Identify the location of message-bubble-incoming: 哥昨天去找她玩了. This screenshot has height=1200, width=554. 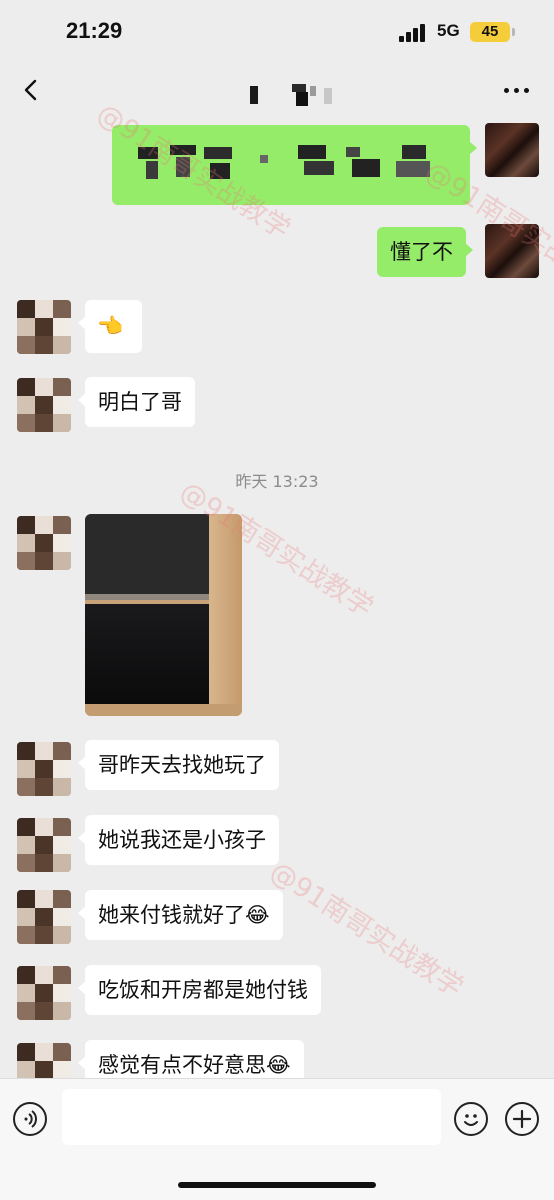
(178, 765).